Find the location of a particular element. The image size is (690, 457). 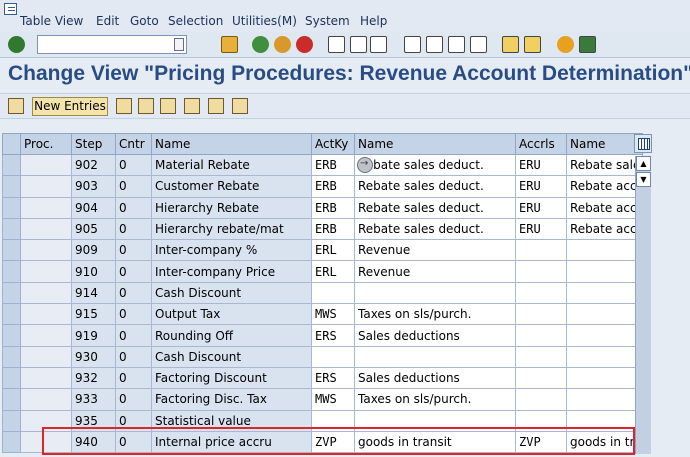

scroll-up-icon: ▲ is located at coordinates (643, 163).